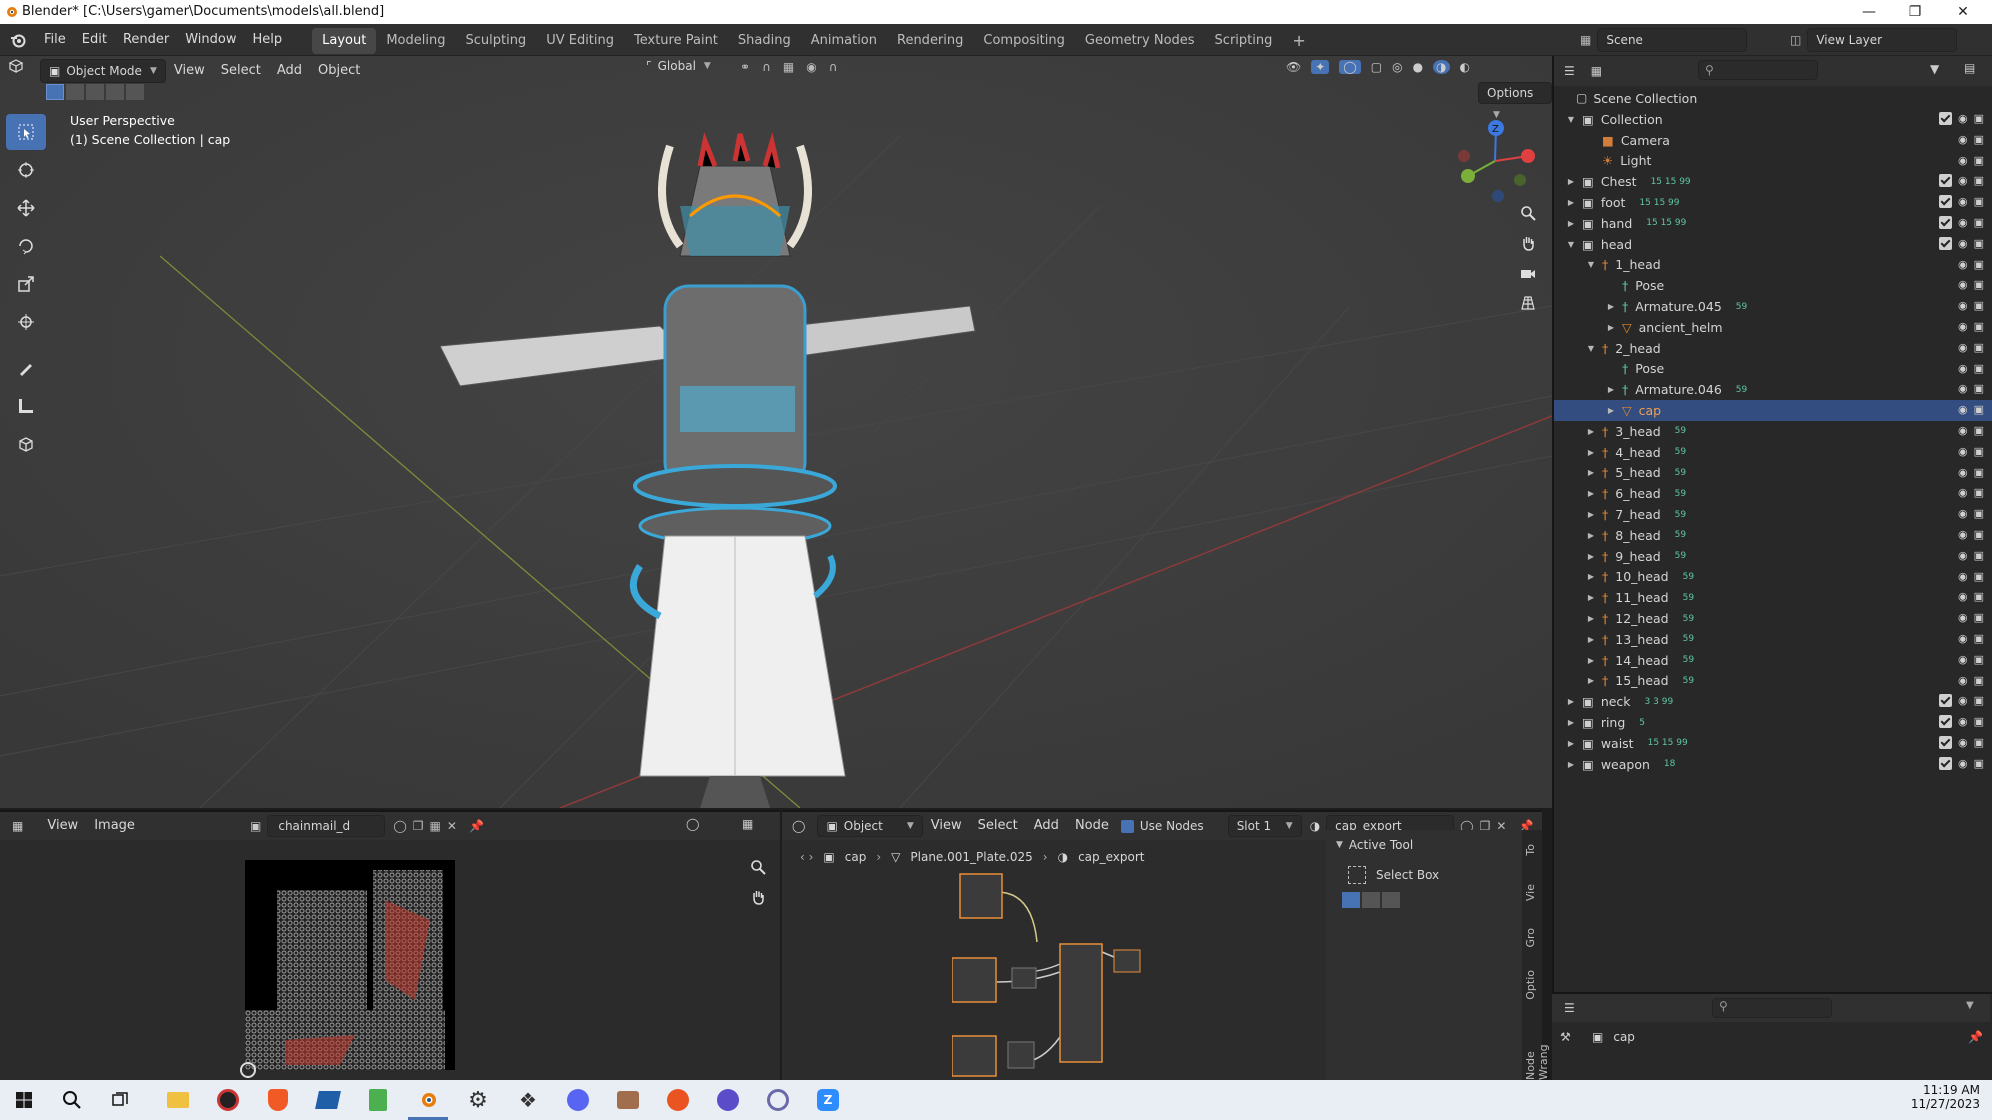 Image resolution: width=1992 pixels, height=1120 pixels. I want to click on search-icon, so click(72, 1100).